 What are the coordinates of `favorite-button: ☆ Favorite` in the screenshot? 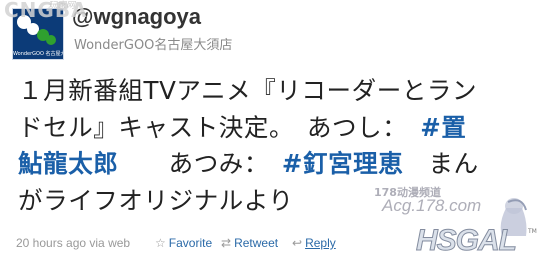 It's located at (183, 243).